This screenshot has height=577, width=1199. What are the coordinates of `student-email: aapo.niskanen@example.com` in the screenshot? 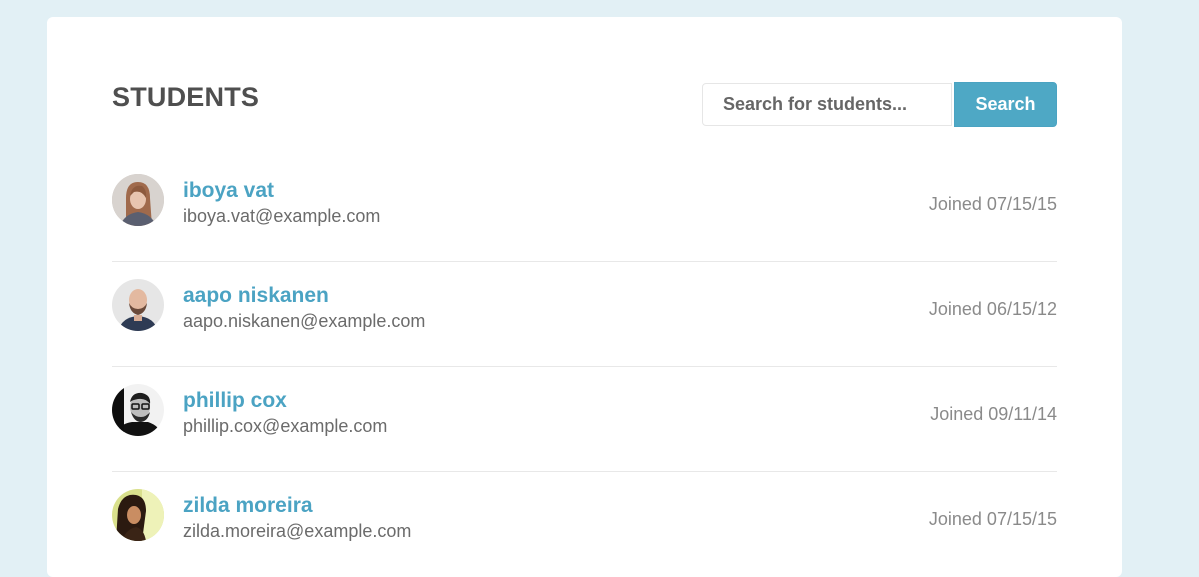 It's located at (304, 321).